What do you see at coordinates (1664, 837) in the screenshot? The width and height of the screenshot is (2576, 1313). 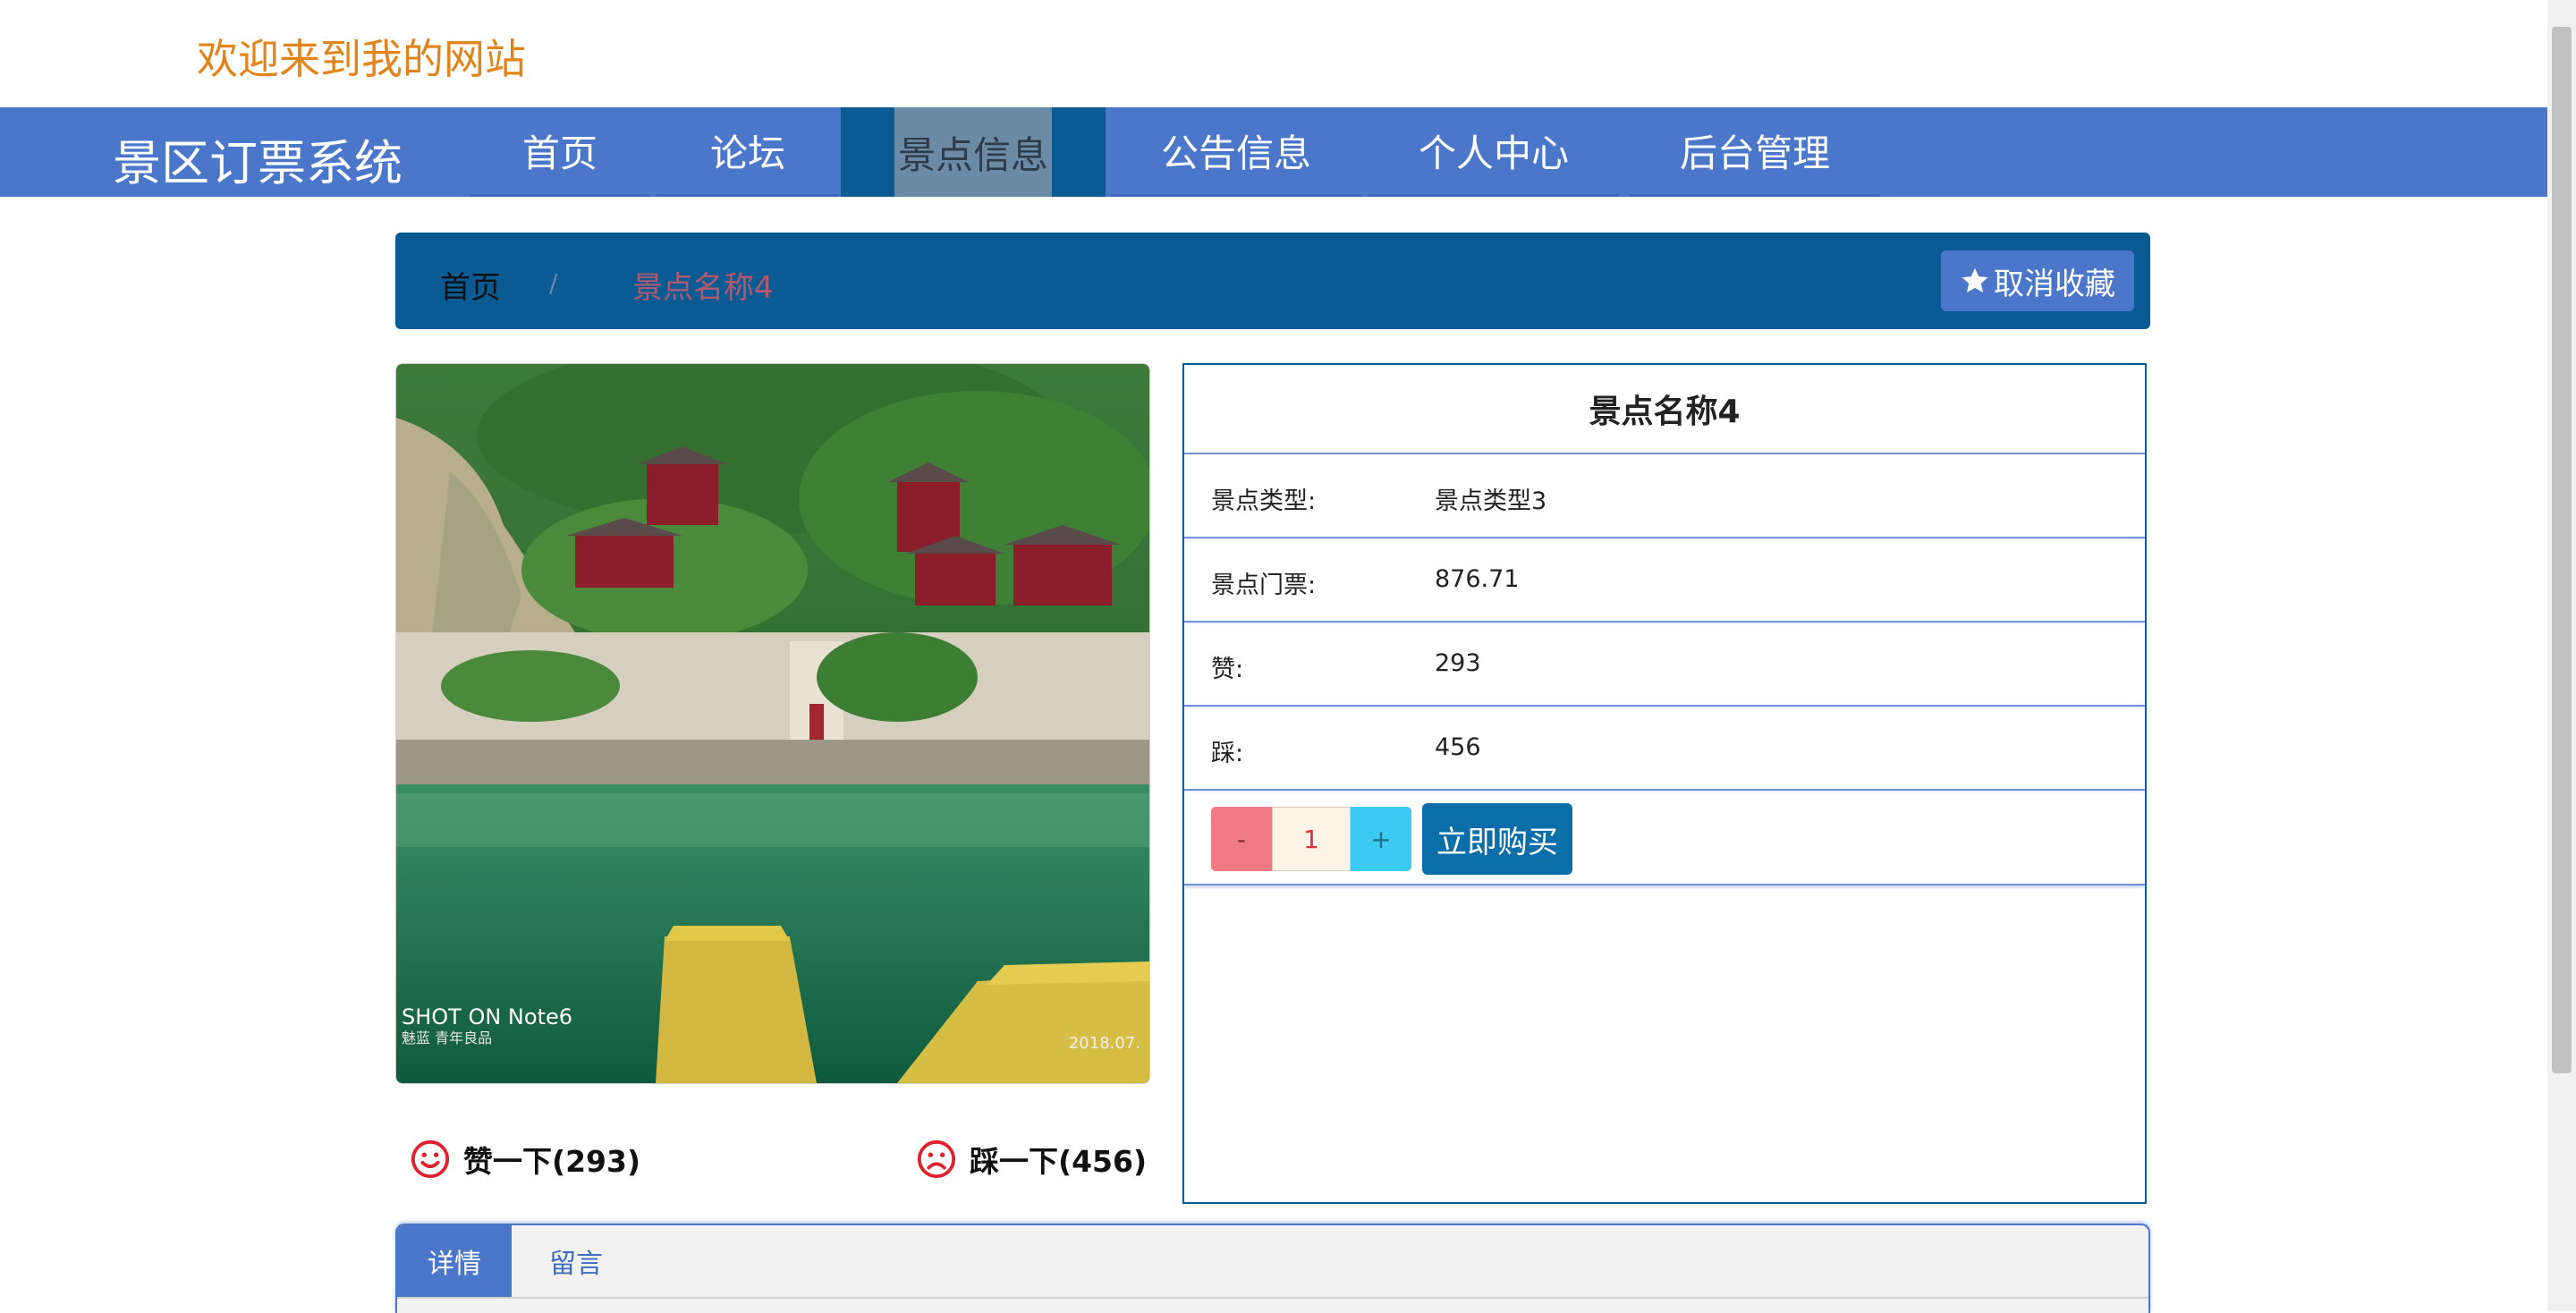 I see `purchase-row: - + 立即购买` at bounding box center [1664, 837].